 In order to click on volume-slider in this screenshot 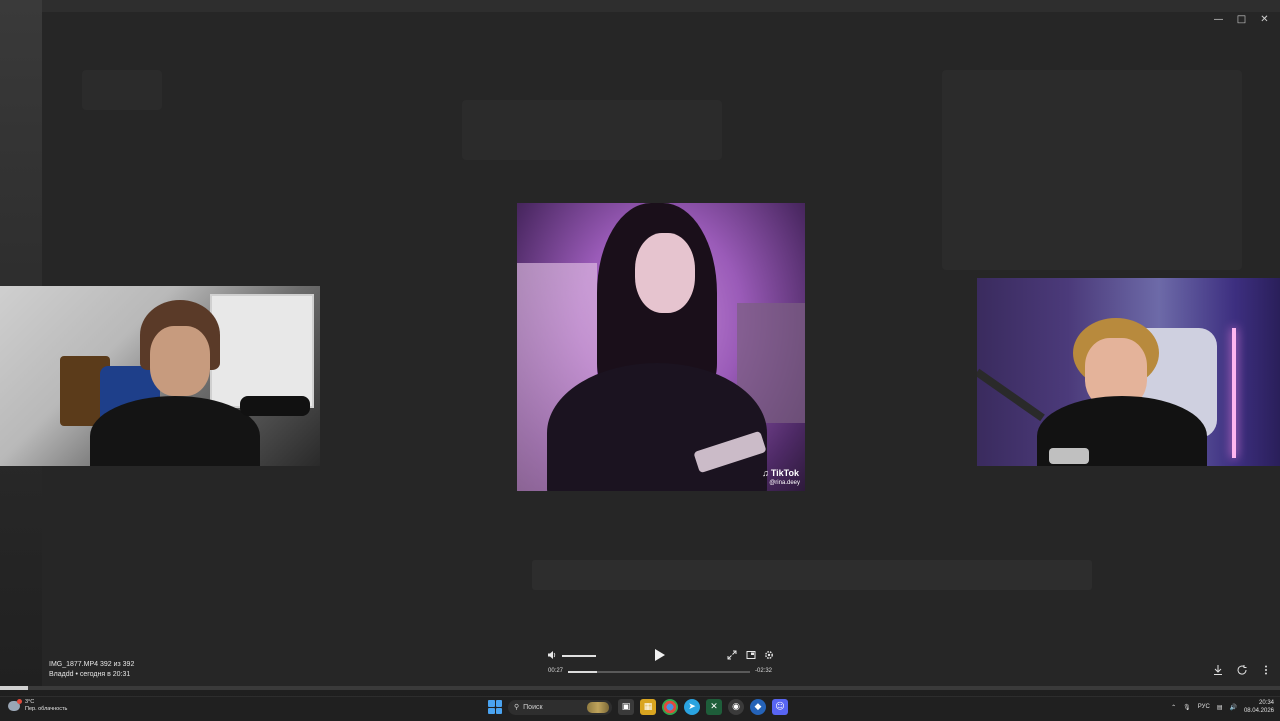, I will do `click(579, 656)`.